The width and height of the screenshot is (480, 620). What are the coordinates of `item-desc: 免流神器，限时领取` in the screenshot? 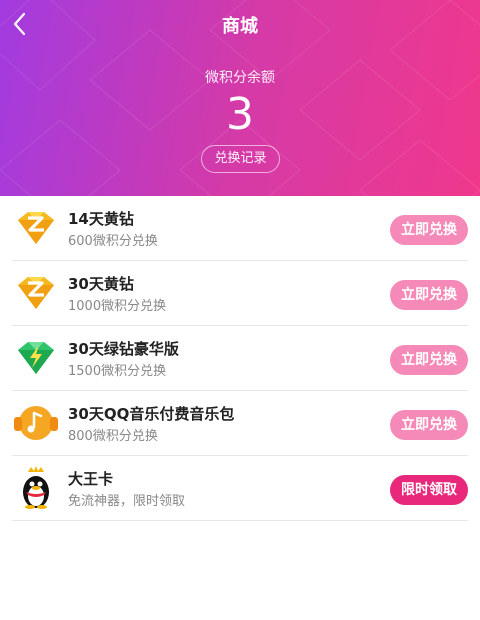 It's located at (127, 501).